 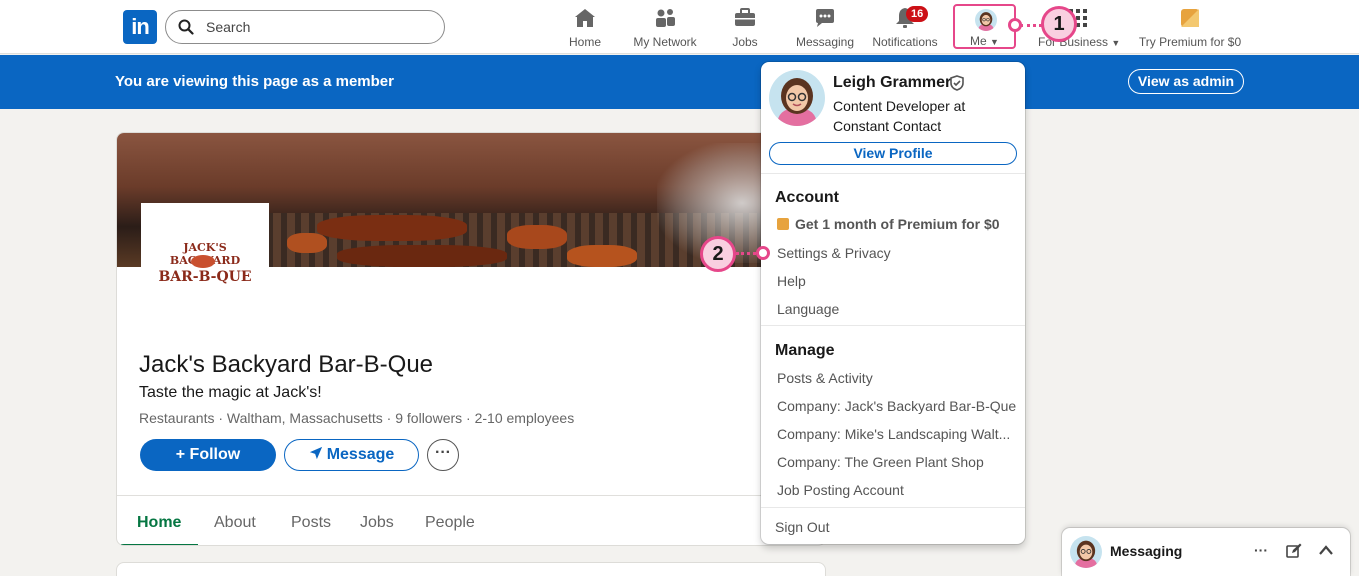 What do you see at coordinates (1294, 551) in the screenshot?
I see `compose-icon` at bounding box center [1294, 551].